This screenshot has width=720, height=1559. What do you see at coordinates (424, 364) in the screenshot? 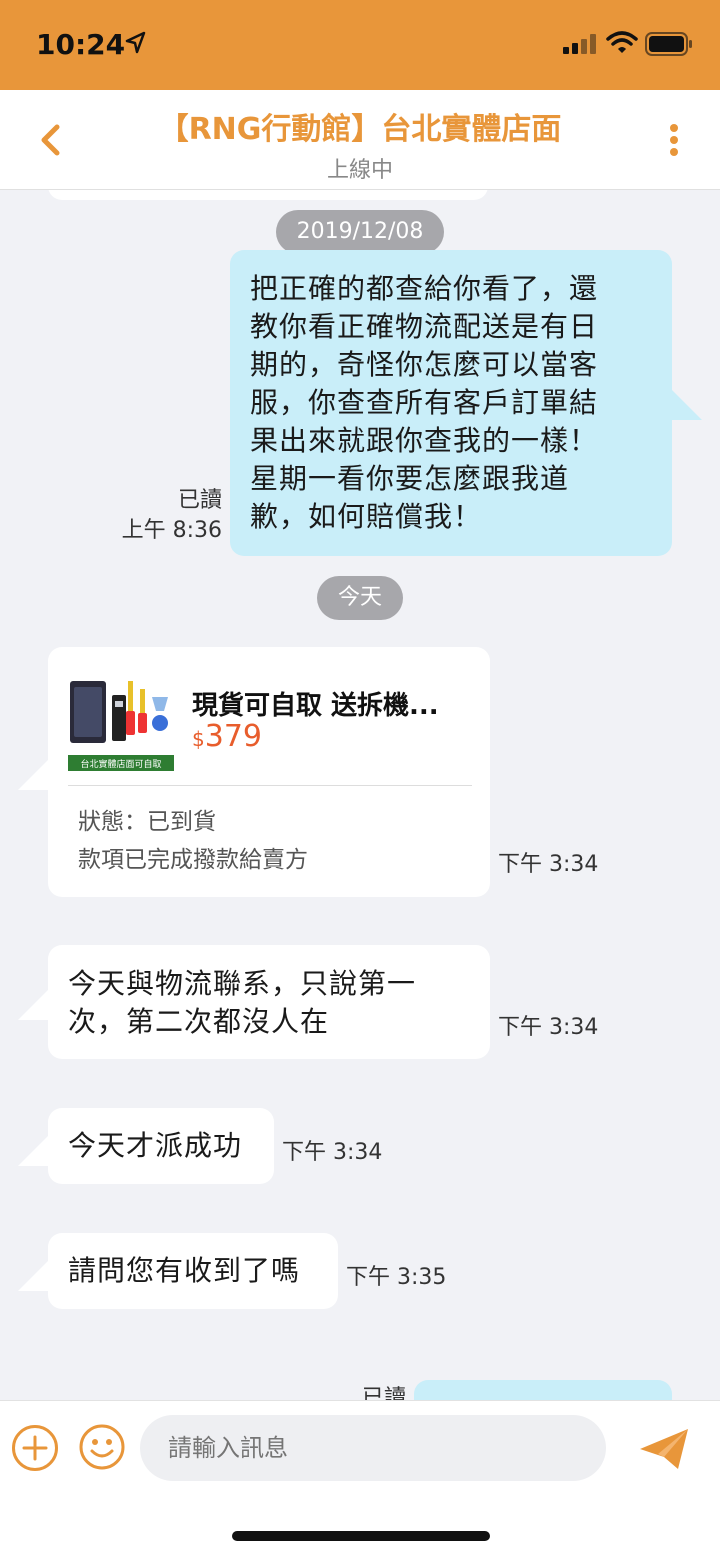
I see `message-line: 期的，奇怪你怎麼可以當客` at bounding box center [424, 364].